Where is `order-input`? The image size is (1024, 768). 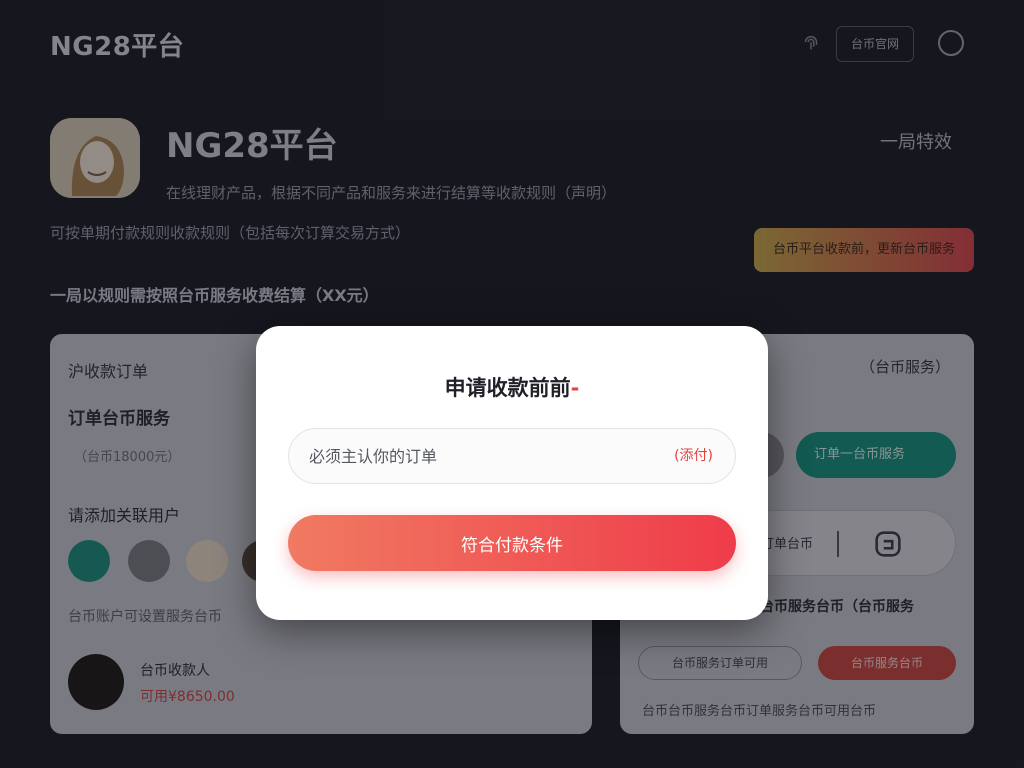 order-input is located at coordinates (469, 456).